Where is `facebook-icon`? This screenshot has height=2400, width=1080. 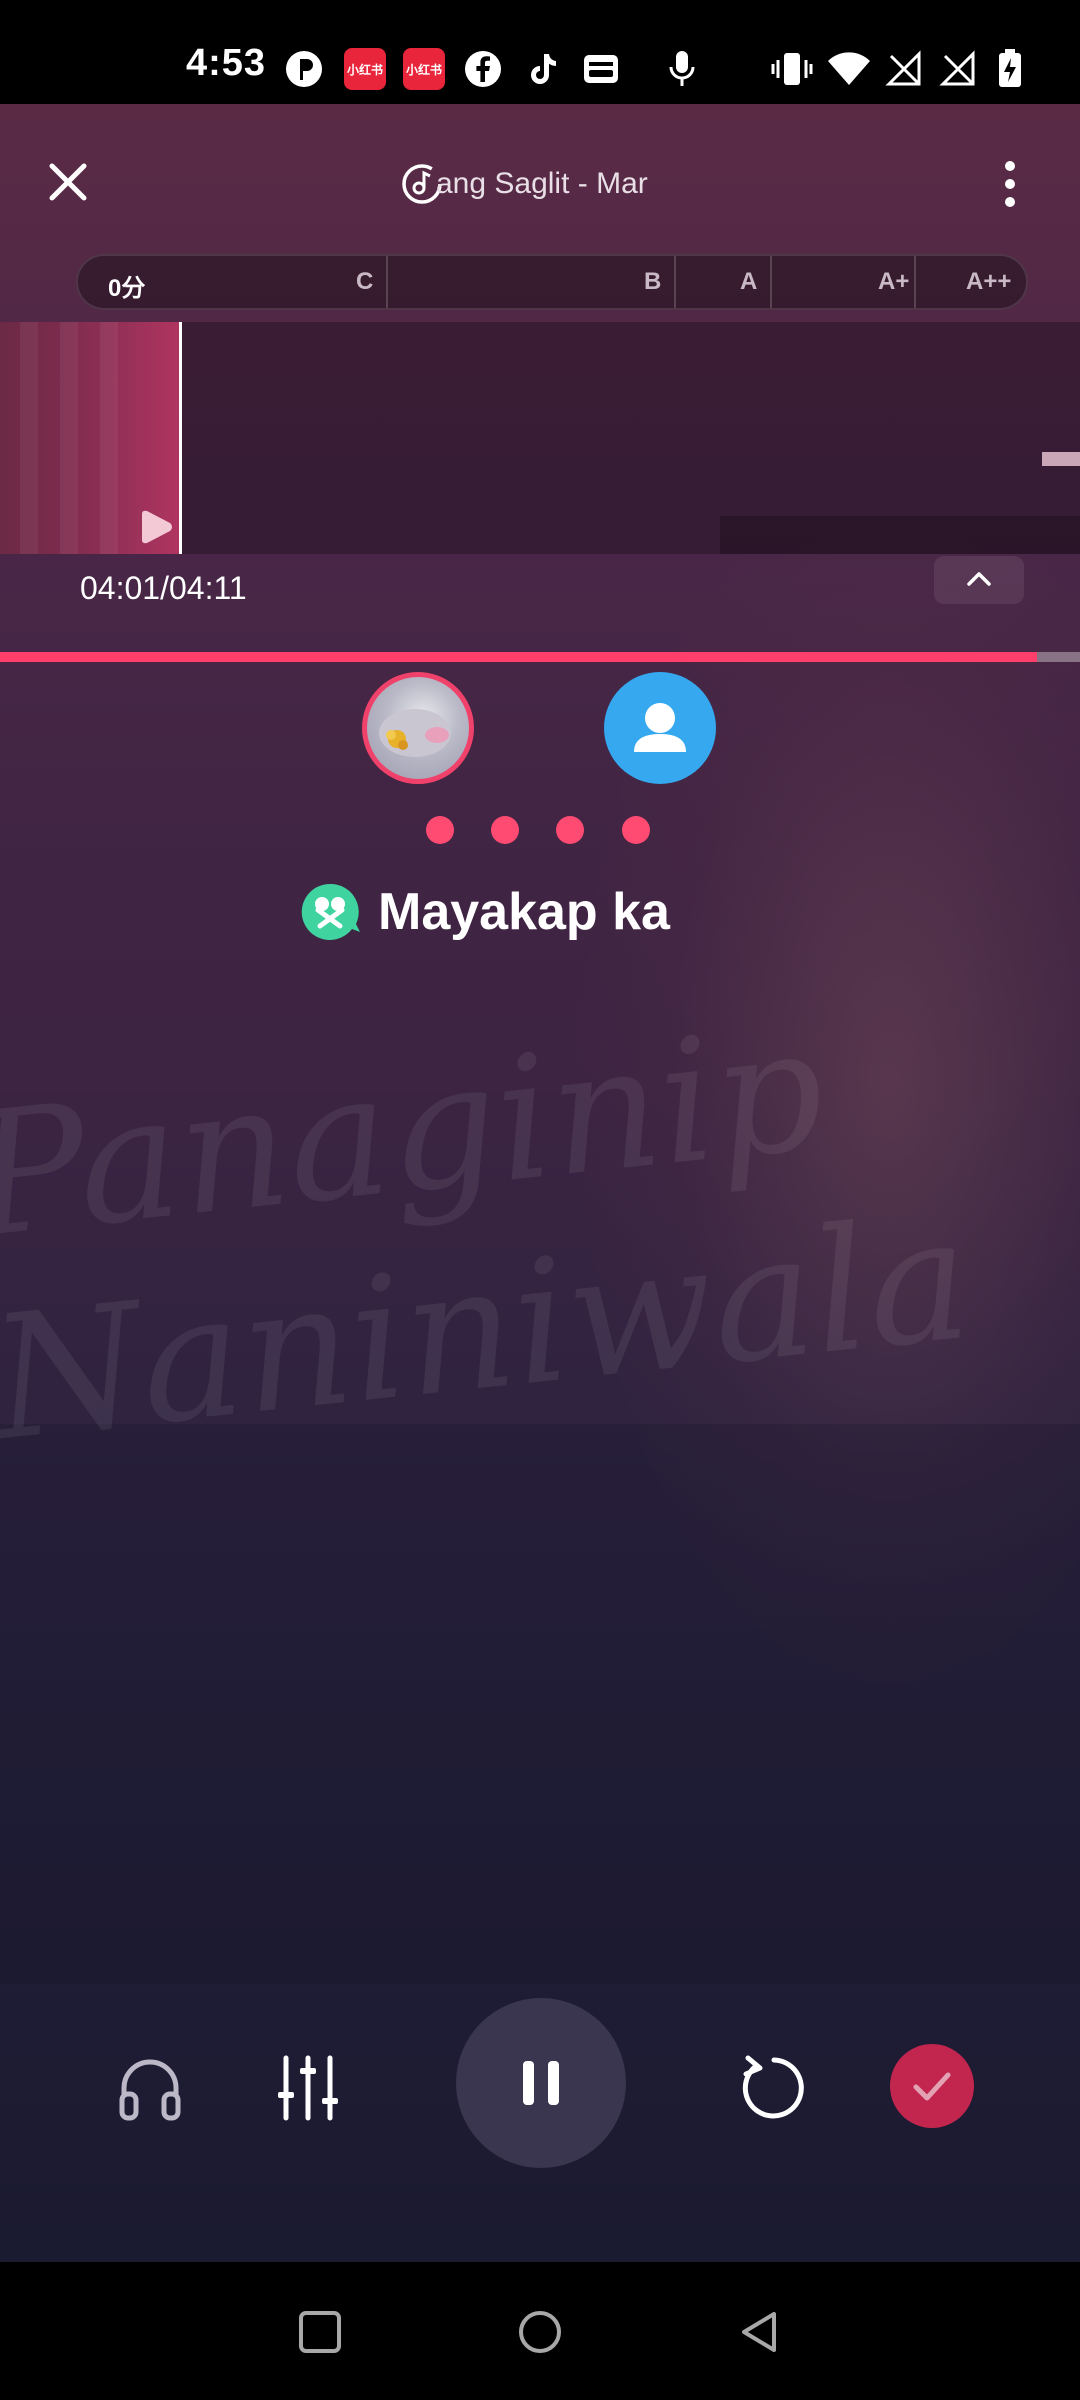 facebook-icon is located at coordinates (483, 69).